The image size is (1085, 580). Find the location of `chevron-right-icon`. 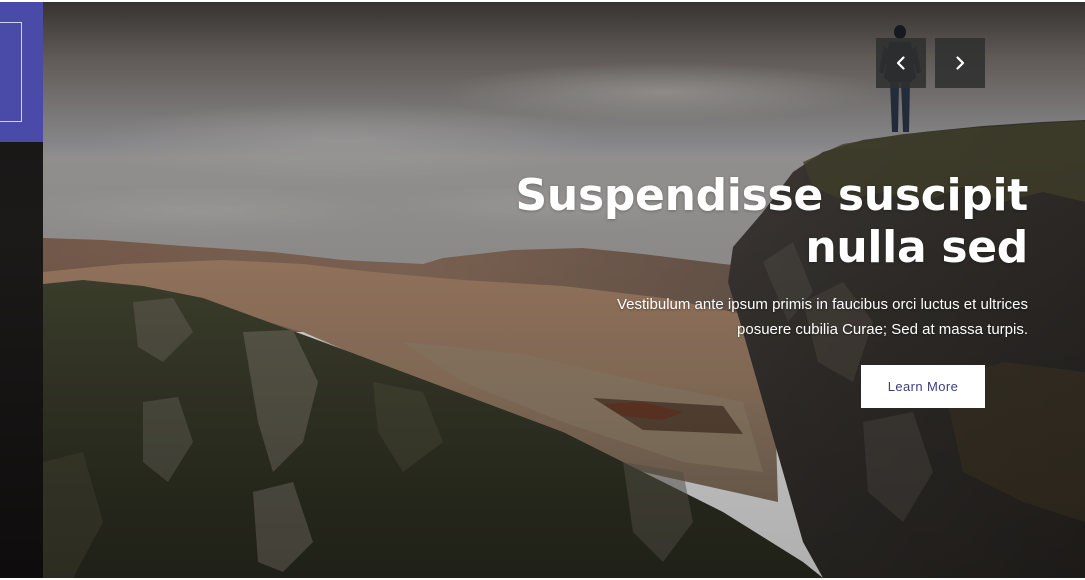

chevron-right-icon is located at coordinates (960, 63).